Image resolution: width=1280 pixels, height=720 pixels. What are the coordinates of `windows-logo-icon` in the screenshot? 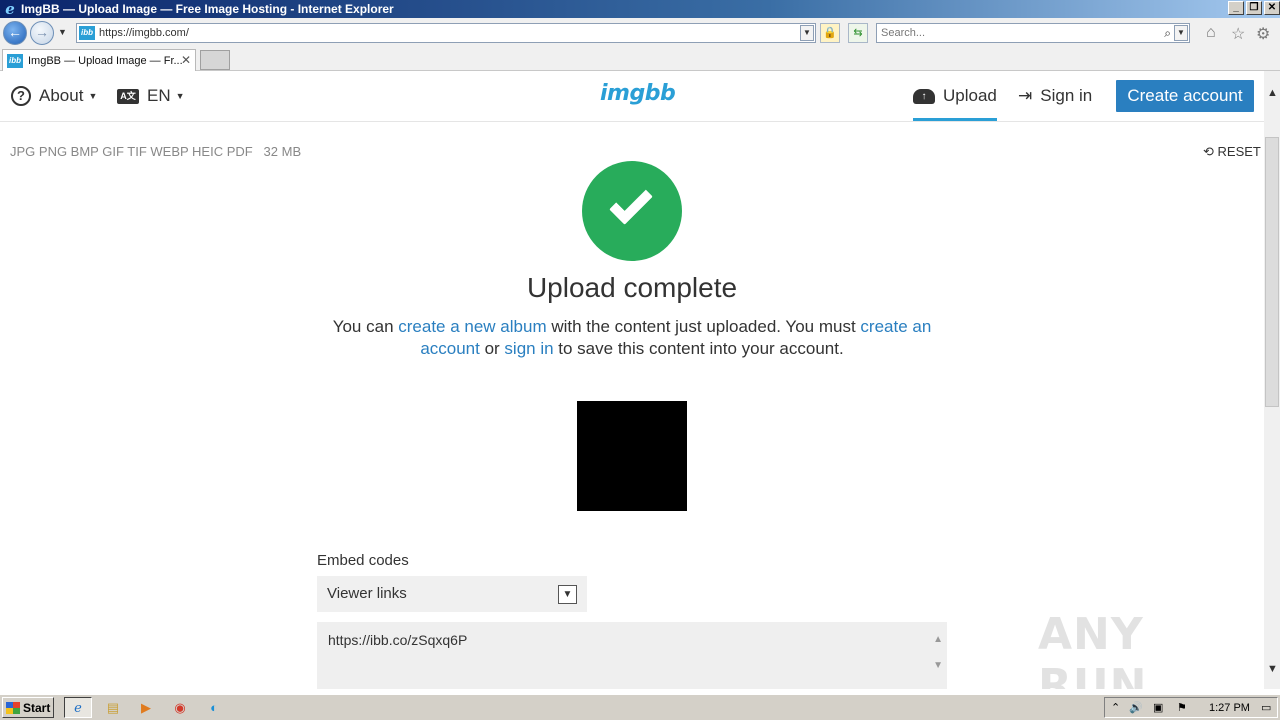 It's located at (13, 707).